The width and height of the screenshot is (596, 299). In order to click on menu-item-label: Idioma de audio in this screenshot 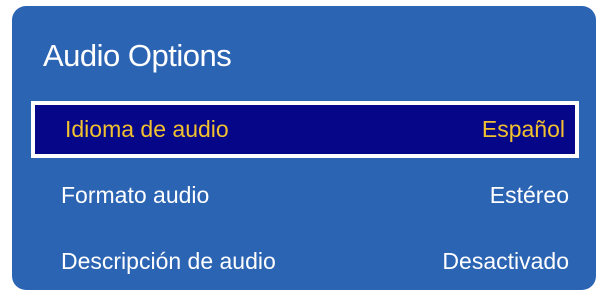, I will do `click(147, 129)`.